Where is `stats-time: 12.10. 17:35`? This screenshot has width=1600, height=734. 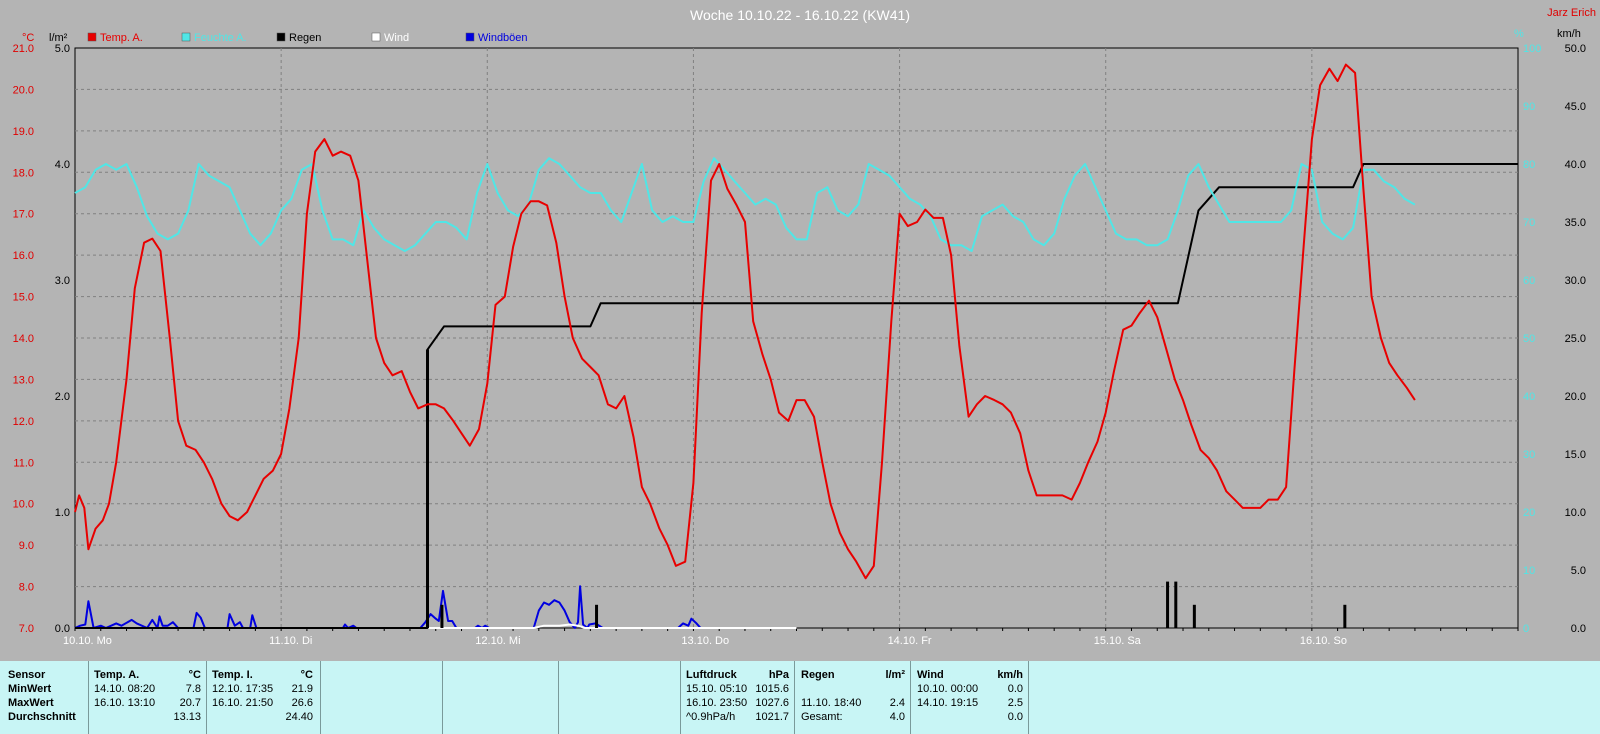
stats-time: 12.10. 17:35 is located at coordinates (243, 689).